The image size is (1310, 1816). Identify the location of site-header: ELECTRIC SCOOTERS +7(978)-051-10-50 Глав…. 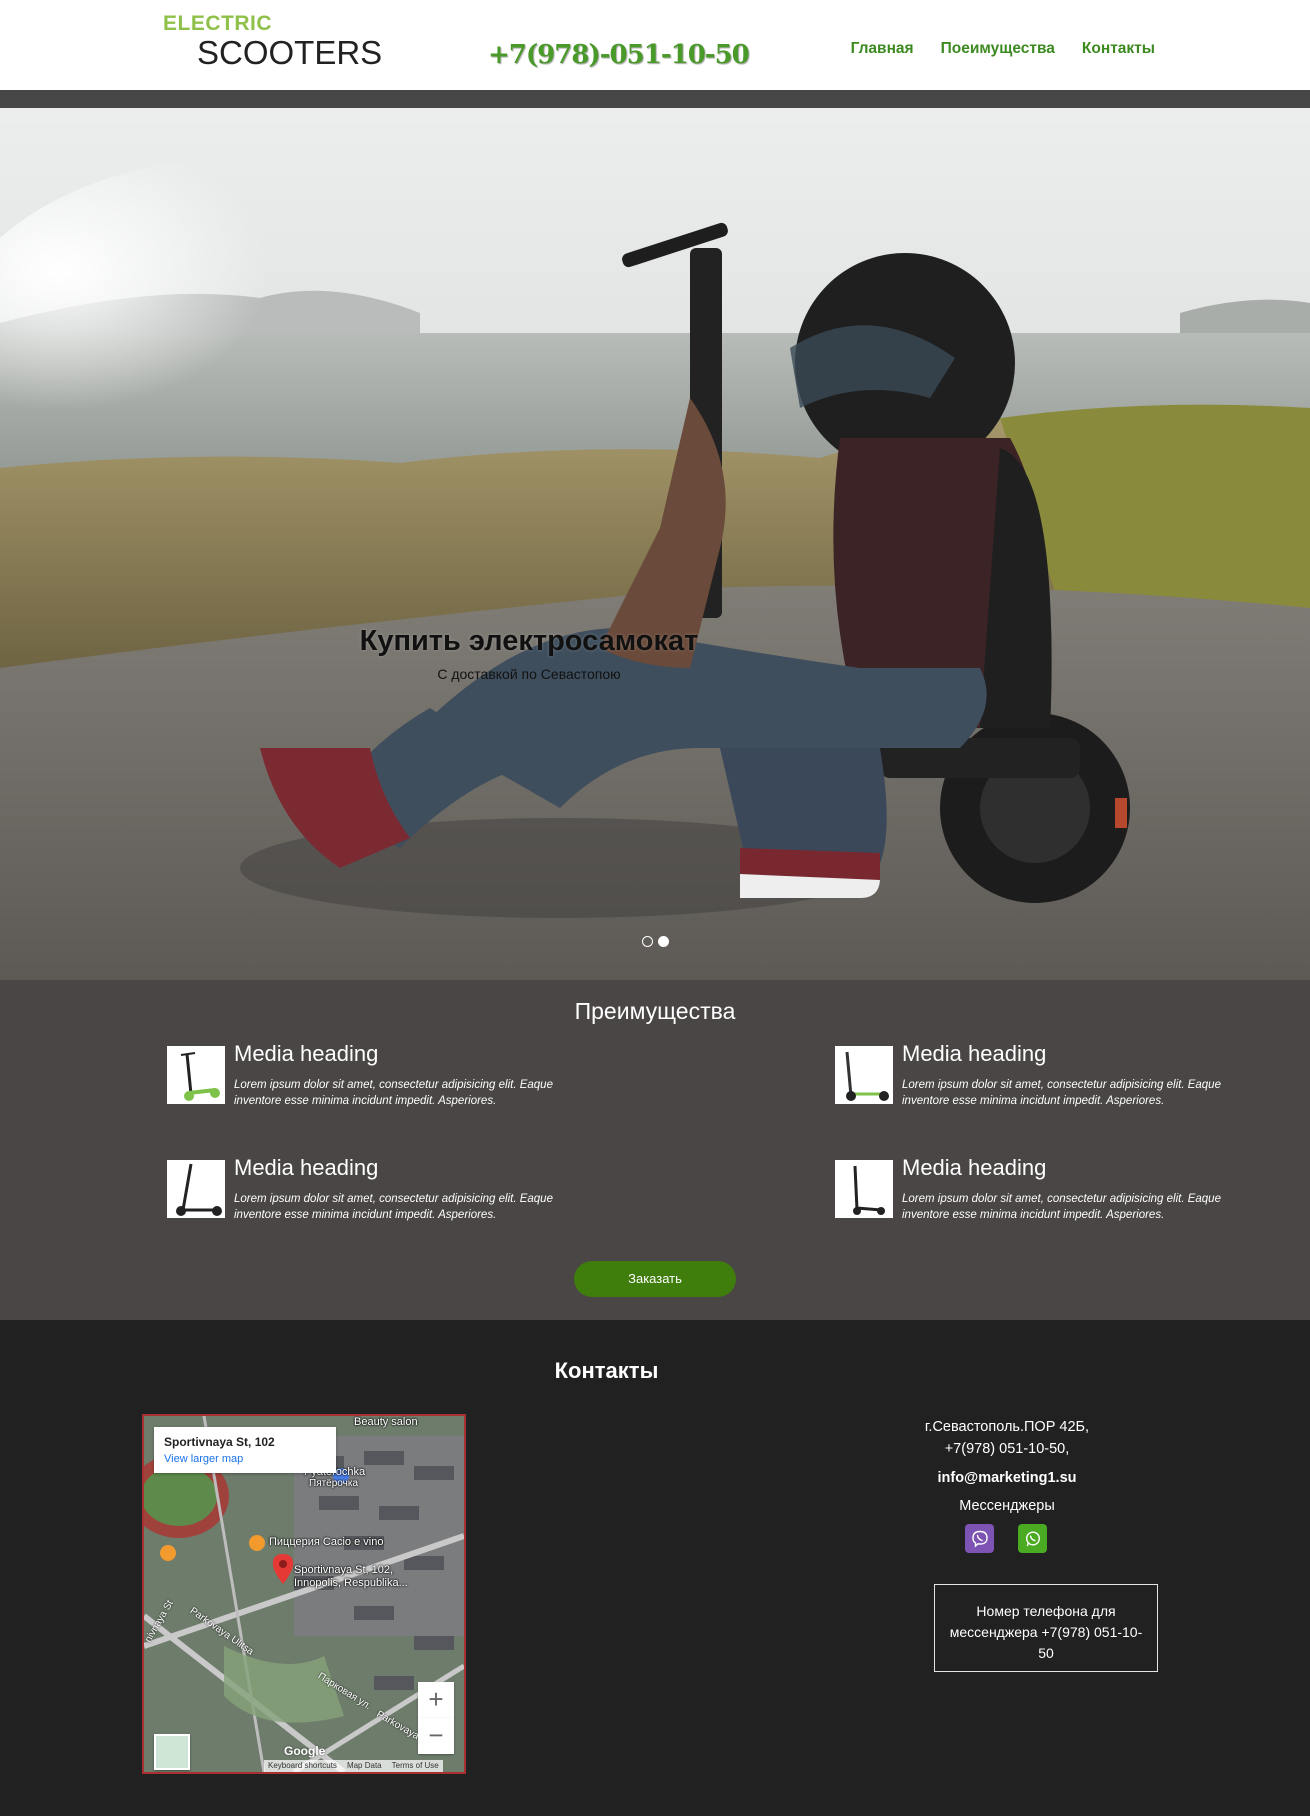
(655, 45).